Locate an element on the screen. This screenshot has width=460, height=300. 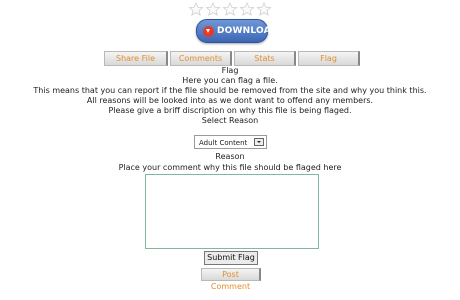
reason-label: Reason is located at coordinates (230, 156).